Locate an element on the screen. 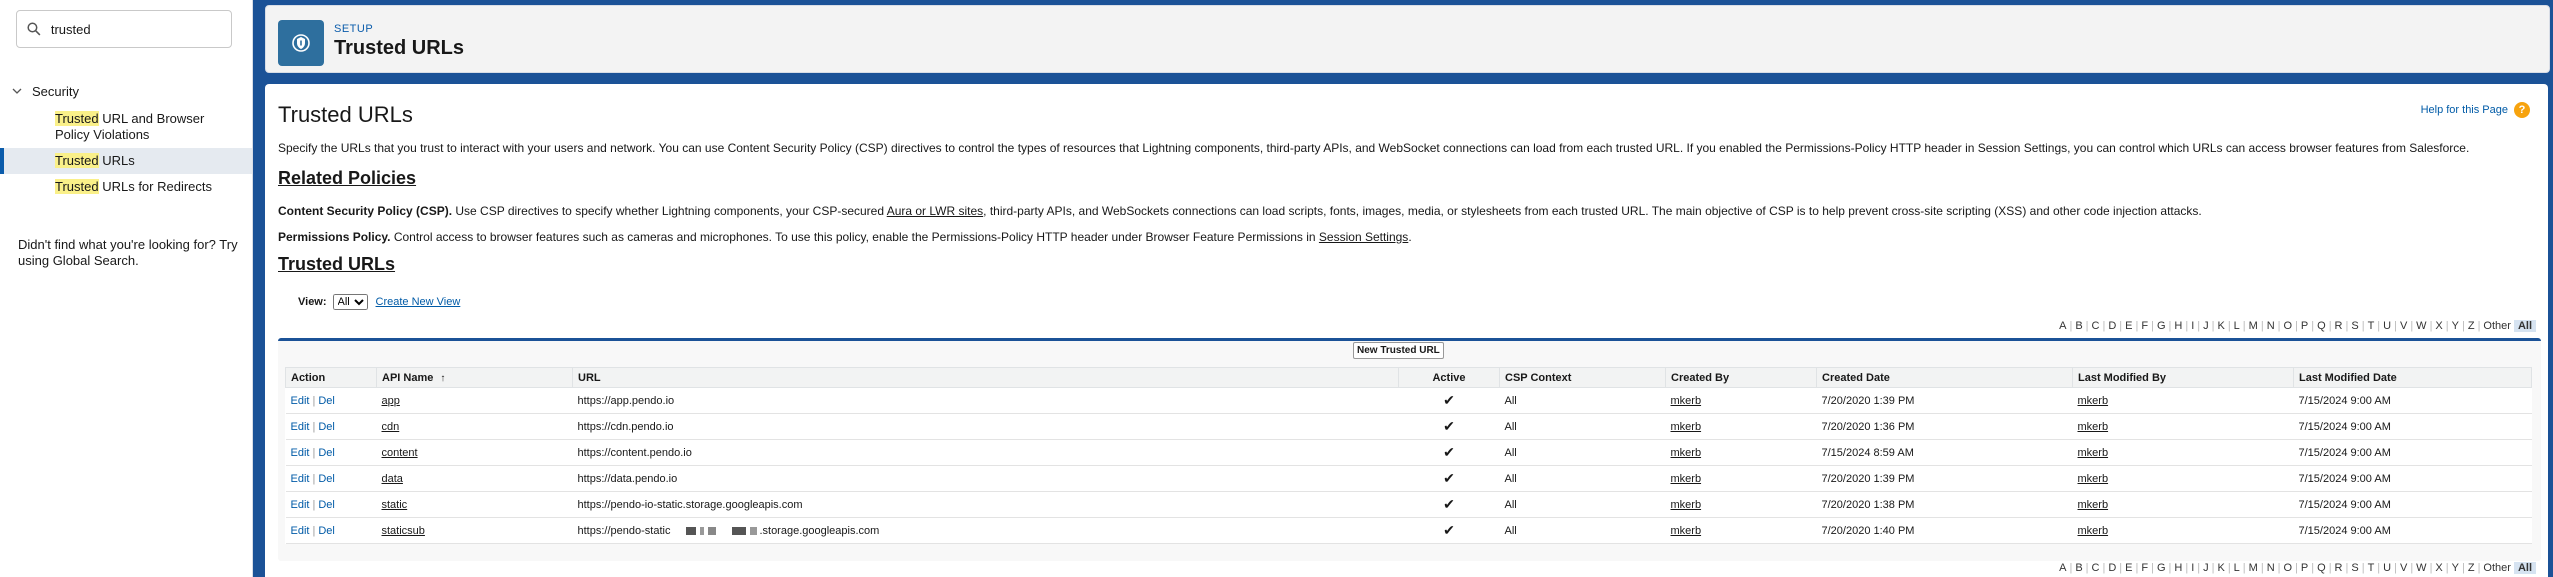 Image resolution: width=2553 pixels, height=577 pixels. api-name-cell: static is located at coordinates (474, 504).